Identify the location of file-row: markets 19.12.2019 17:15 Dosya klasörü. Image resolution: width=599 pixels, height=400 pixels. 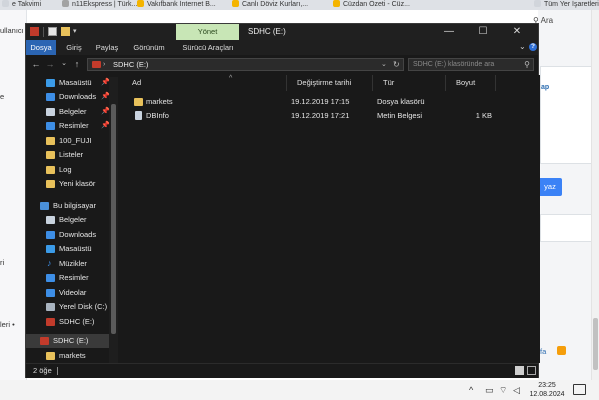
(327, 101).